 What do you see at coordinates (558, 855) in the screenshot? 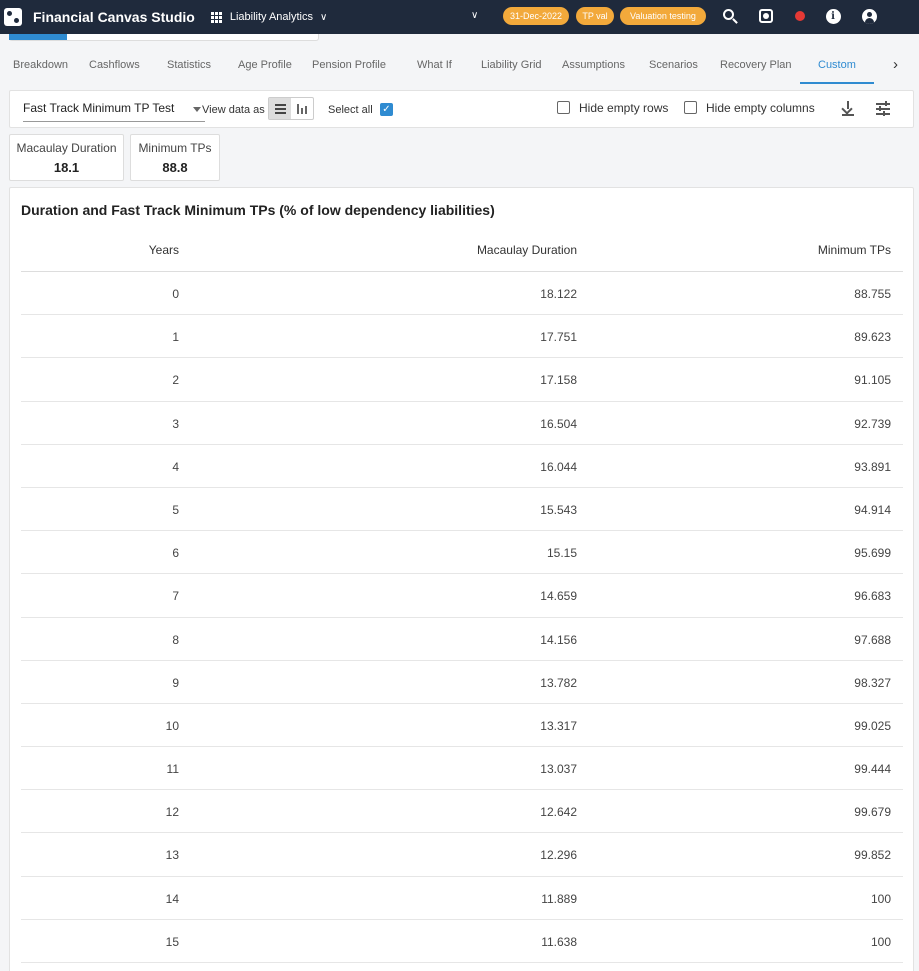
I see `cell-macaulay-duration: 12.296` at bounding box center [558, 855].